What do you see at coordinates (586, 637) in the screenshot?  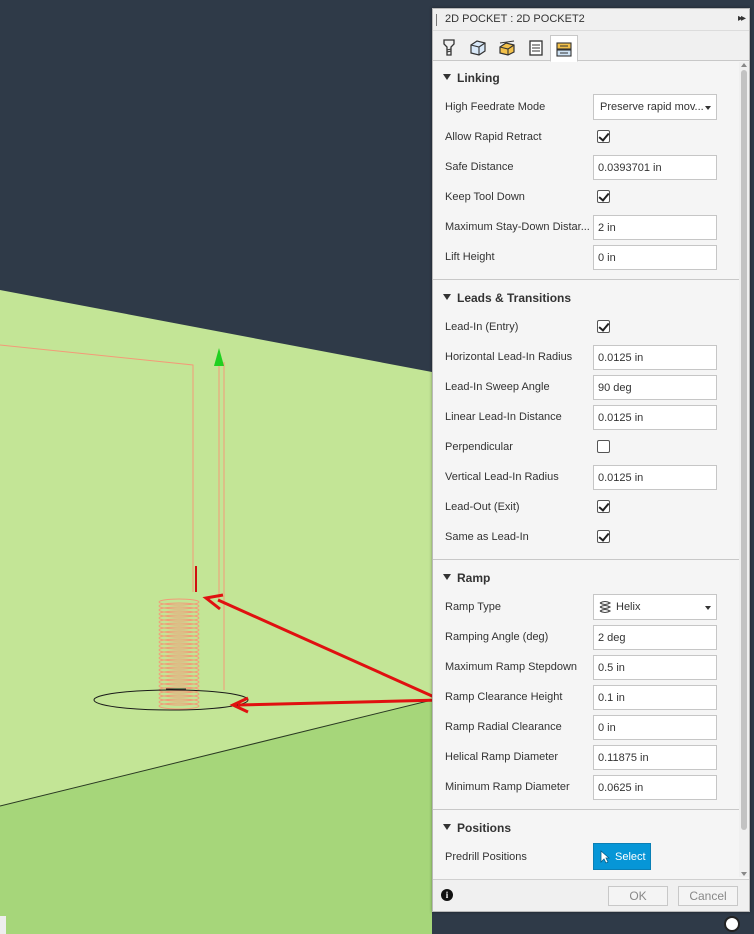 I see `row-ramping-angle: Ramping Angle (deg)` at bounding box center [586, 637].